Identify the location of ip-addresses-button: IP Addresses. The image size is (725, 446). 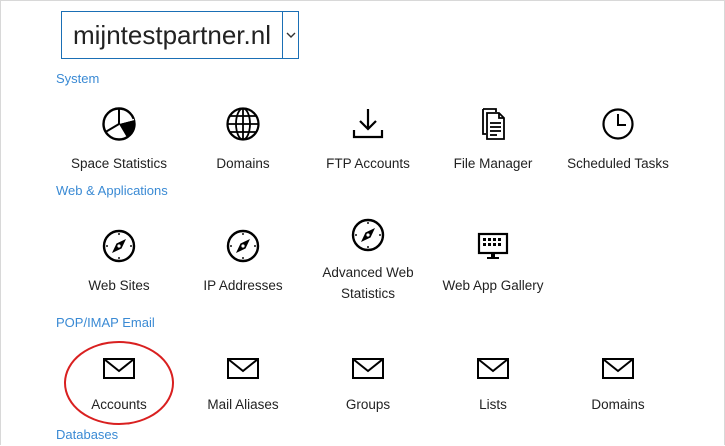
(243, 262).